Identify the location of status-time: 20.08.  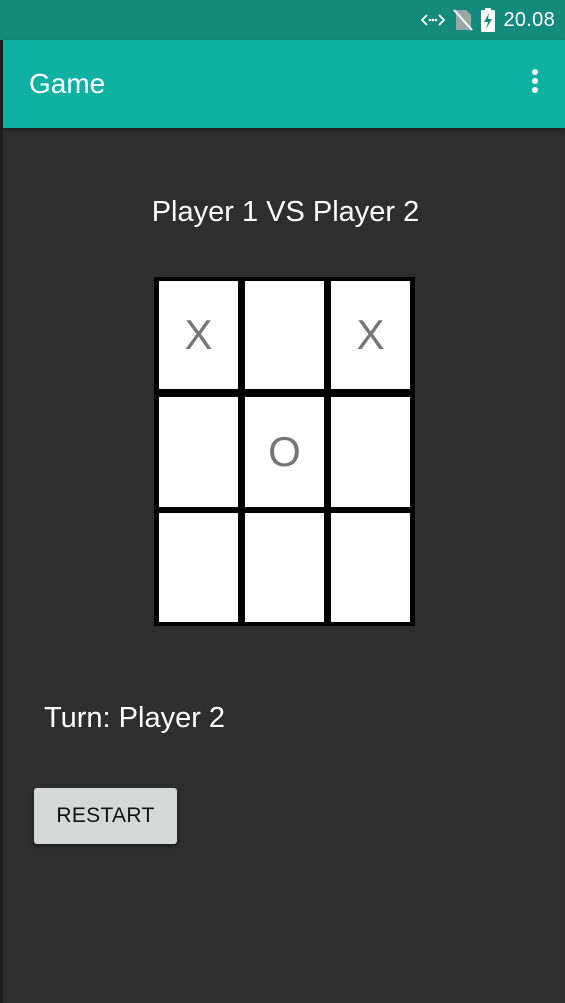
(529, 19).